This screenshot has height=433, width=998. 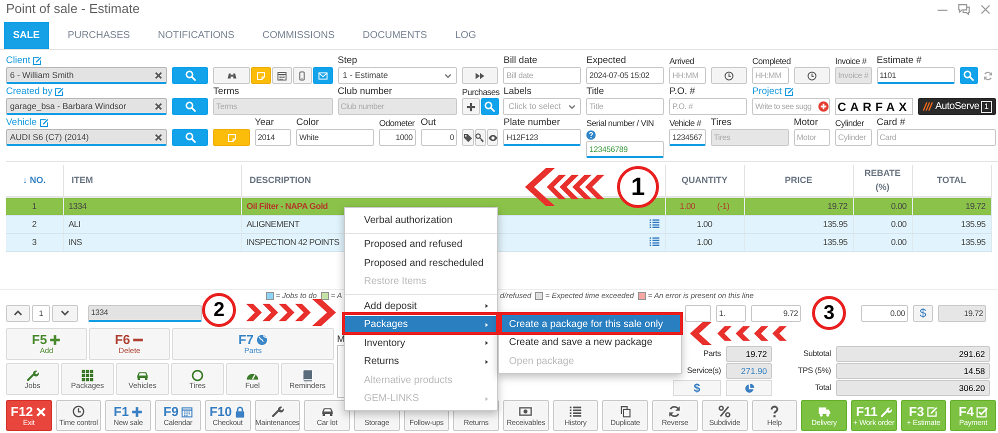 I want to click on field-label: Club number, so click(x=365, y=92).